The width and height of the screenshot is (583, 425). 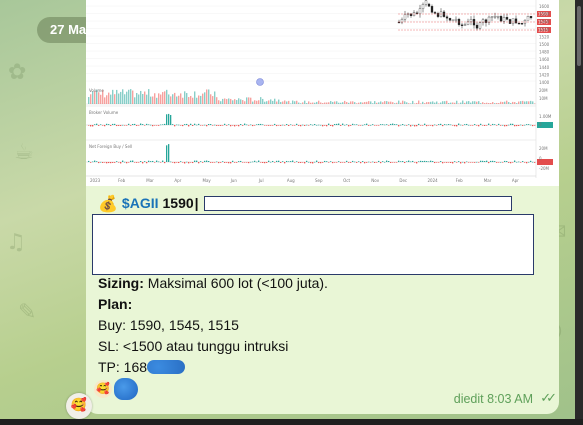 What do you see at coordinates (96, 90) in the screenshot?
I see `panel-title: Volume` at bounding box center [96, 90].